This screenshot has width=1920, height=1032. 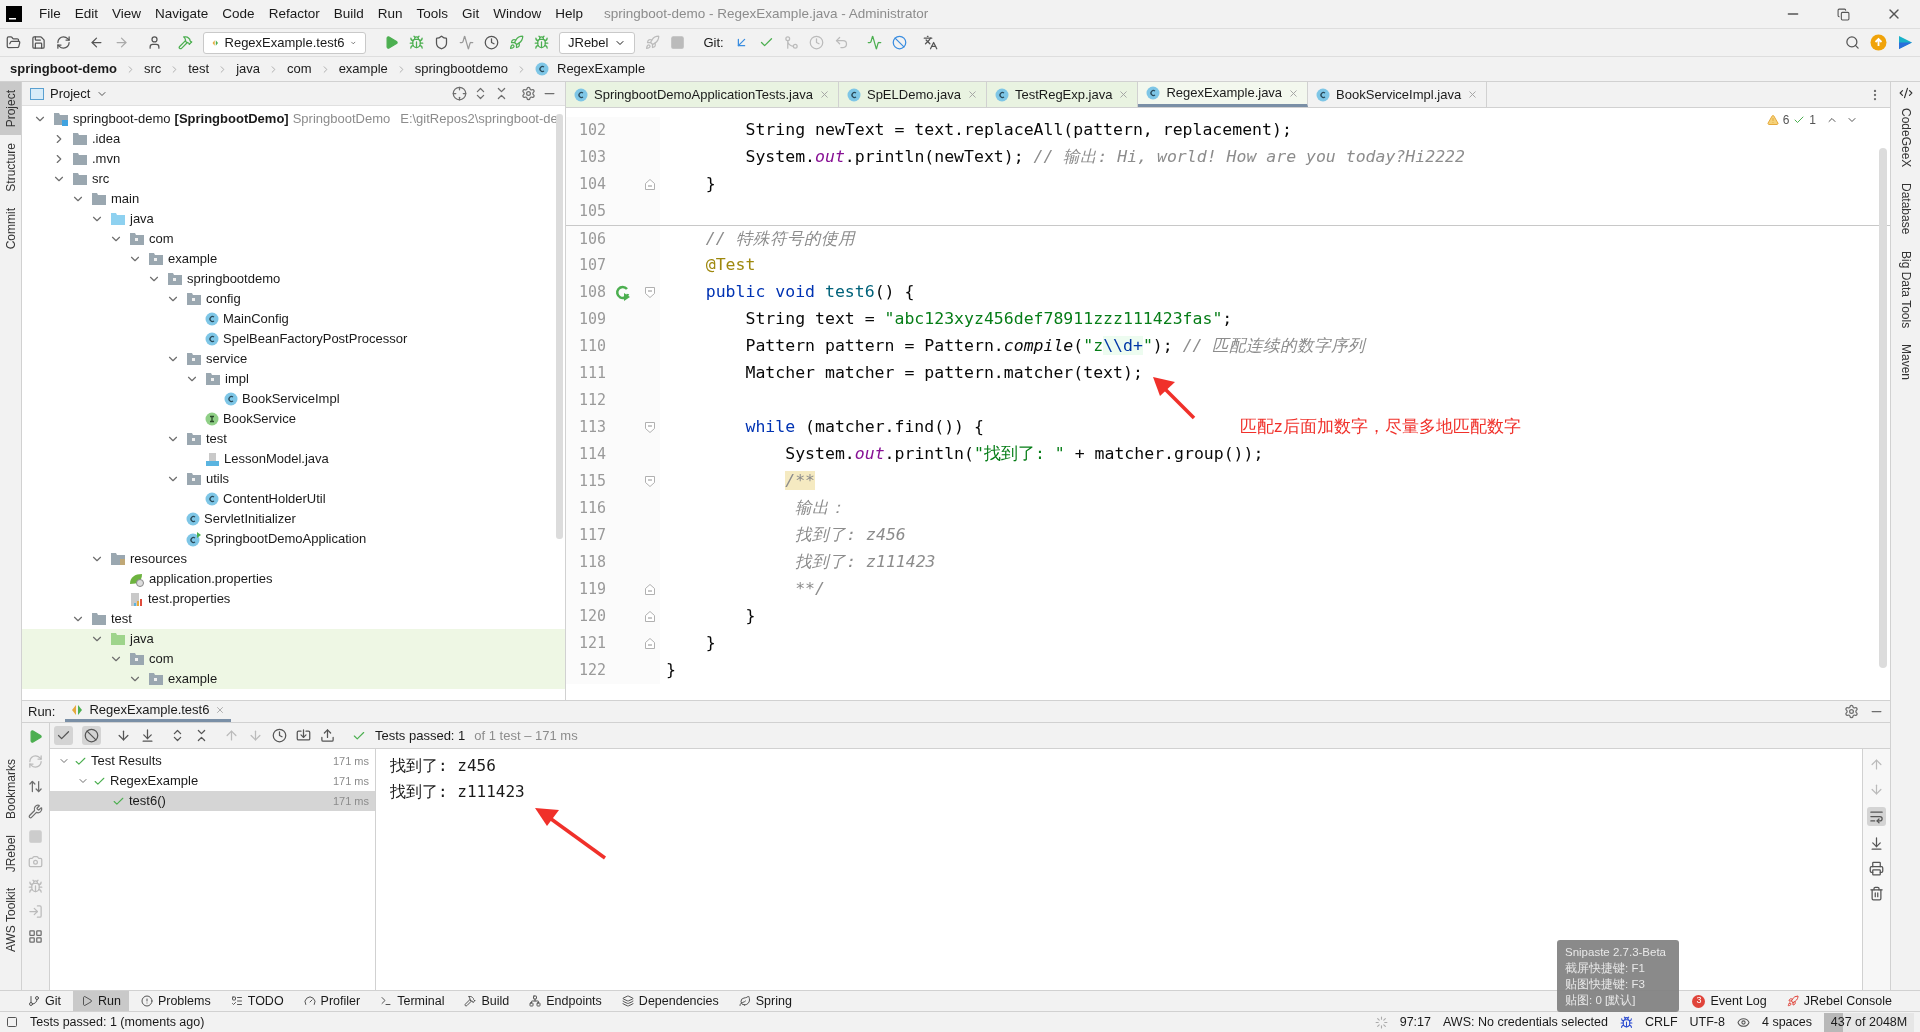 What do you see at coordinates (1876, 843) in the screenshot?
I see `scroll-to-end-icon` at bounding box center [1876, 843].